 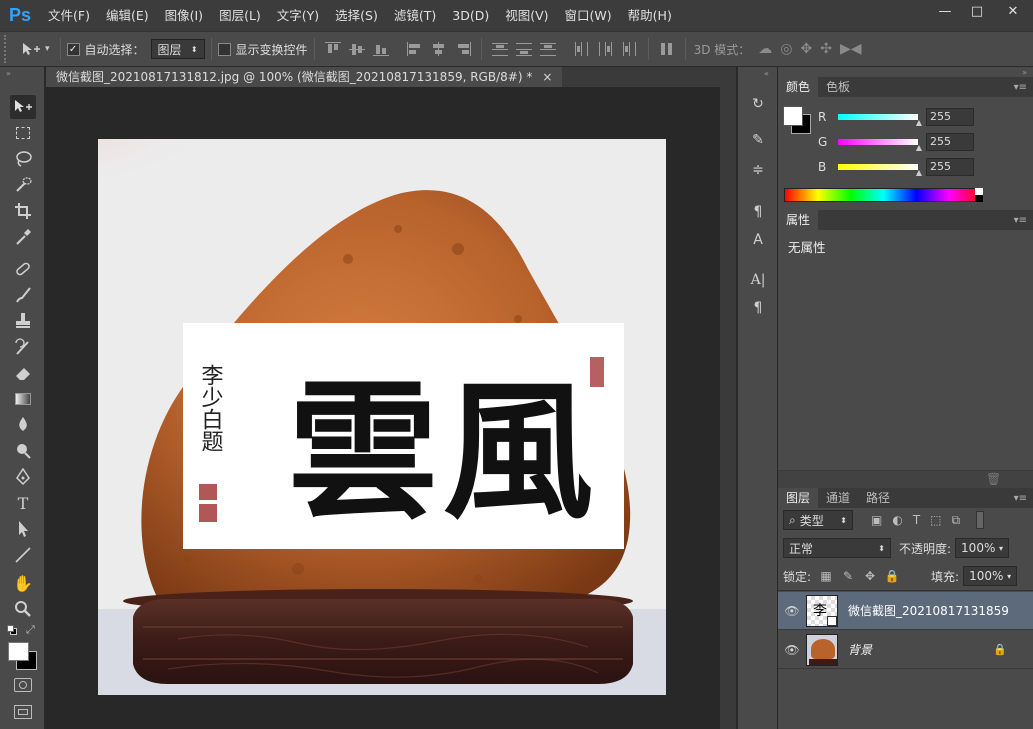 What do you see at coordinates (262, 49) in the screenshot?
I see `show-transform-toggle: 显示变换控件` at bounding box center [262, 49].